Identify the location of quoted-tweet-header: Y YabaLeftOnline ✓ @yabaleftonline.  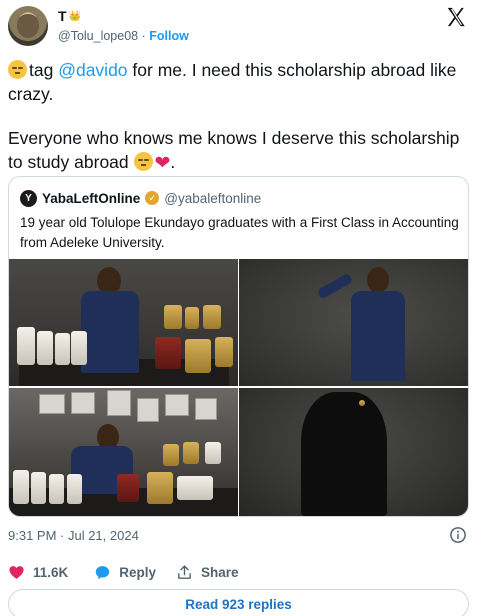
(140, 198).